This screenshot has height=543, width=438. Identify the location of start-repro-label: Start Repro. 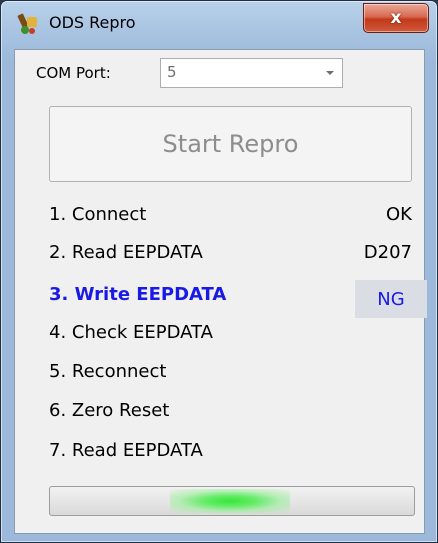
(230, 144).